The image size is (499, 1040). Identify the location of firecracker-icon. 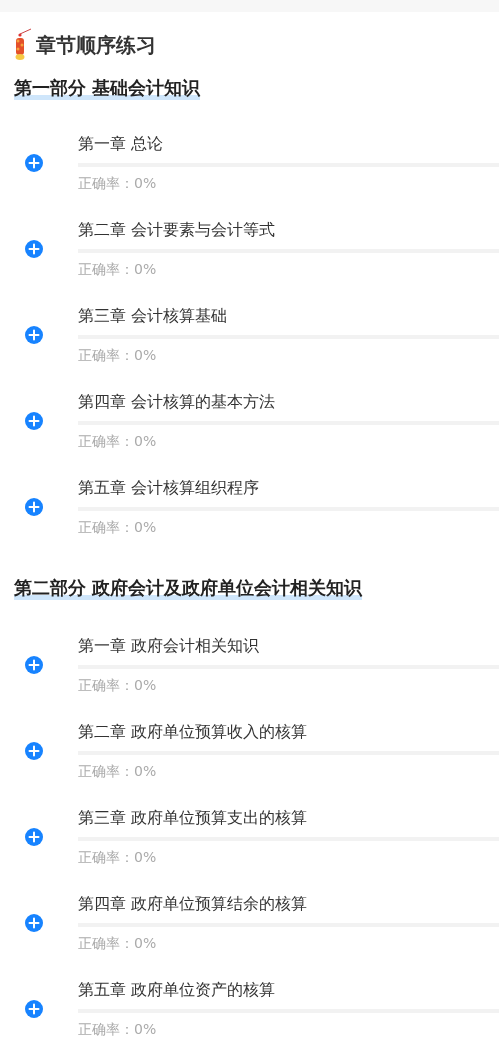
(23, 45).